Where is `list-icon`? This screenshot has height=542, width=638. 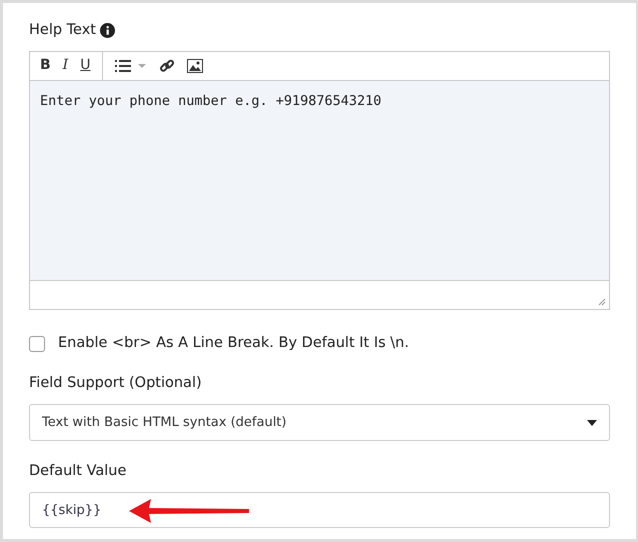
list-icon is located at coordinates (123, 66).